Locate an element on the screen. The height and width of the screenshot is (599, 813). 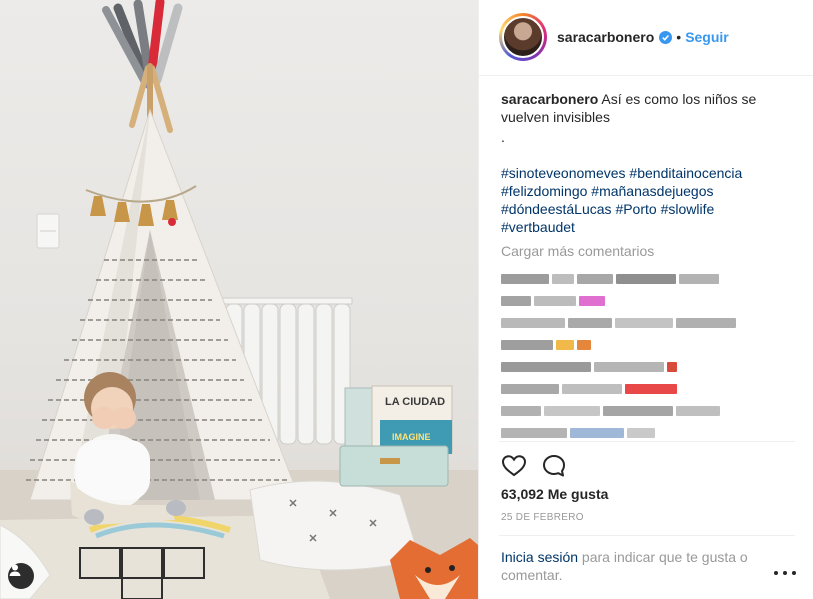
hashtag-link: #vertbaudet is located at coordinates (538, 227).